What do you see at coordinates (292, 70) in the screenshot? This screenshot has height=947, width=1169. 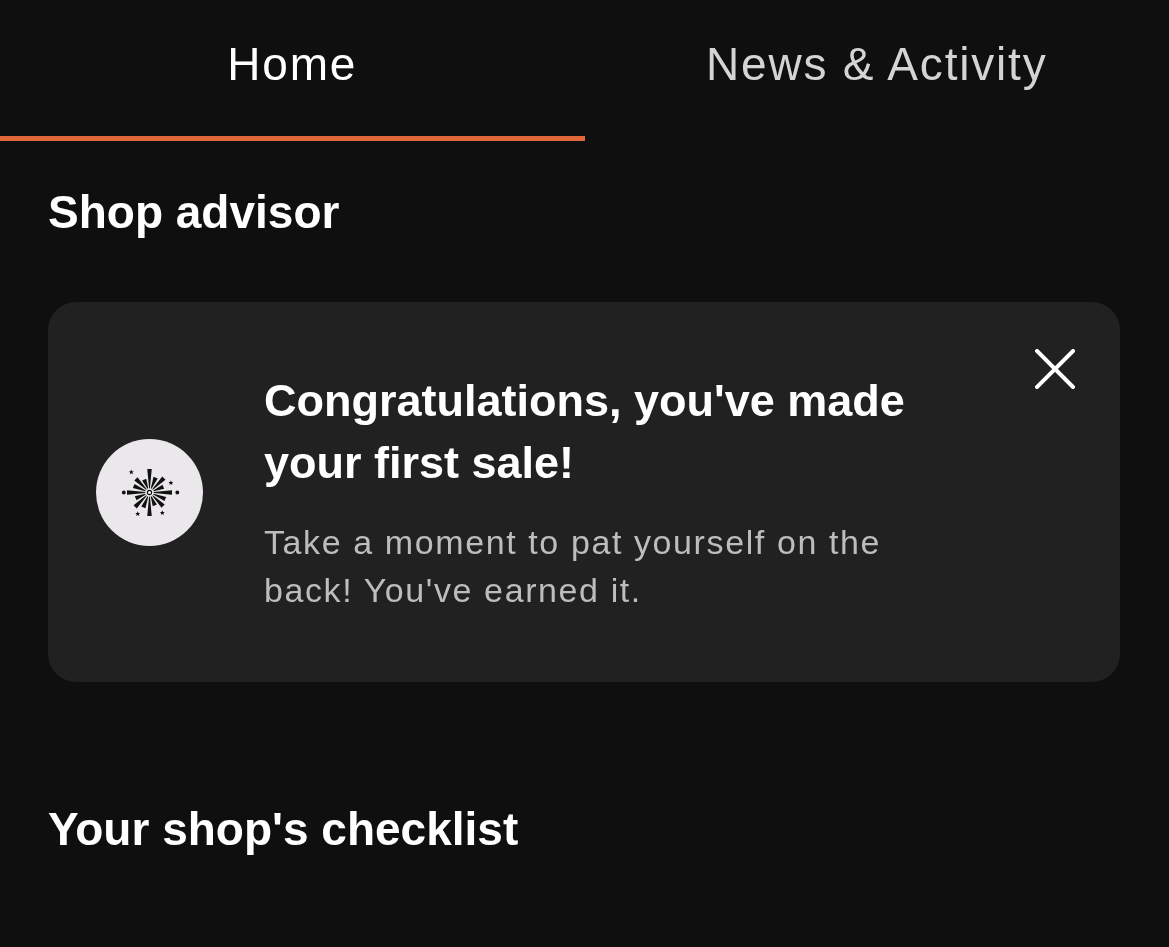 I see `tab: Home` at bounding box center [292, 70].